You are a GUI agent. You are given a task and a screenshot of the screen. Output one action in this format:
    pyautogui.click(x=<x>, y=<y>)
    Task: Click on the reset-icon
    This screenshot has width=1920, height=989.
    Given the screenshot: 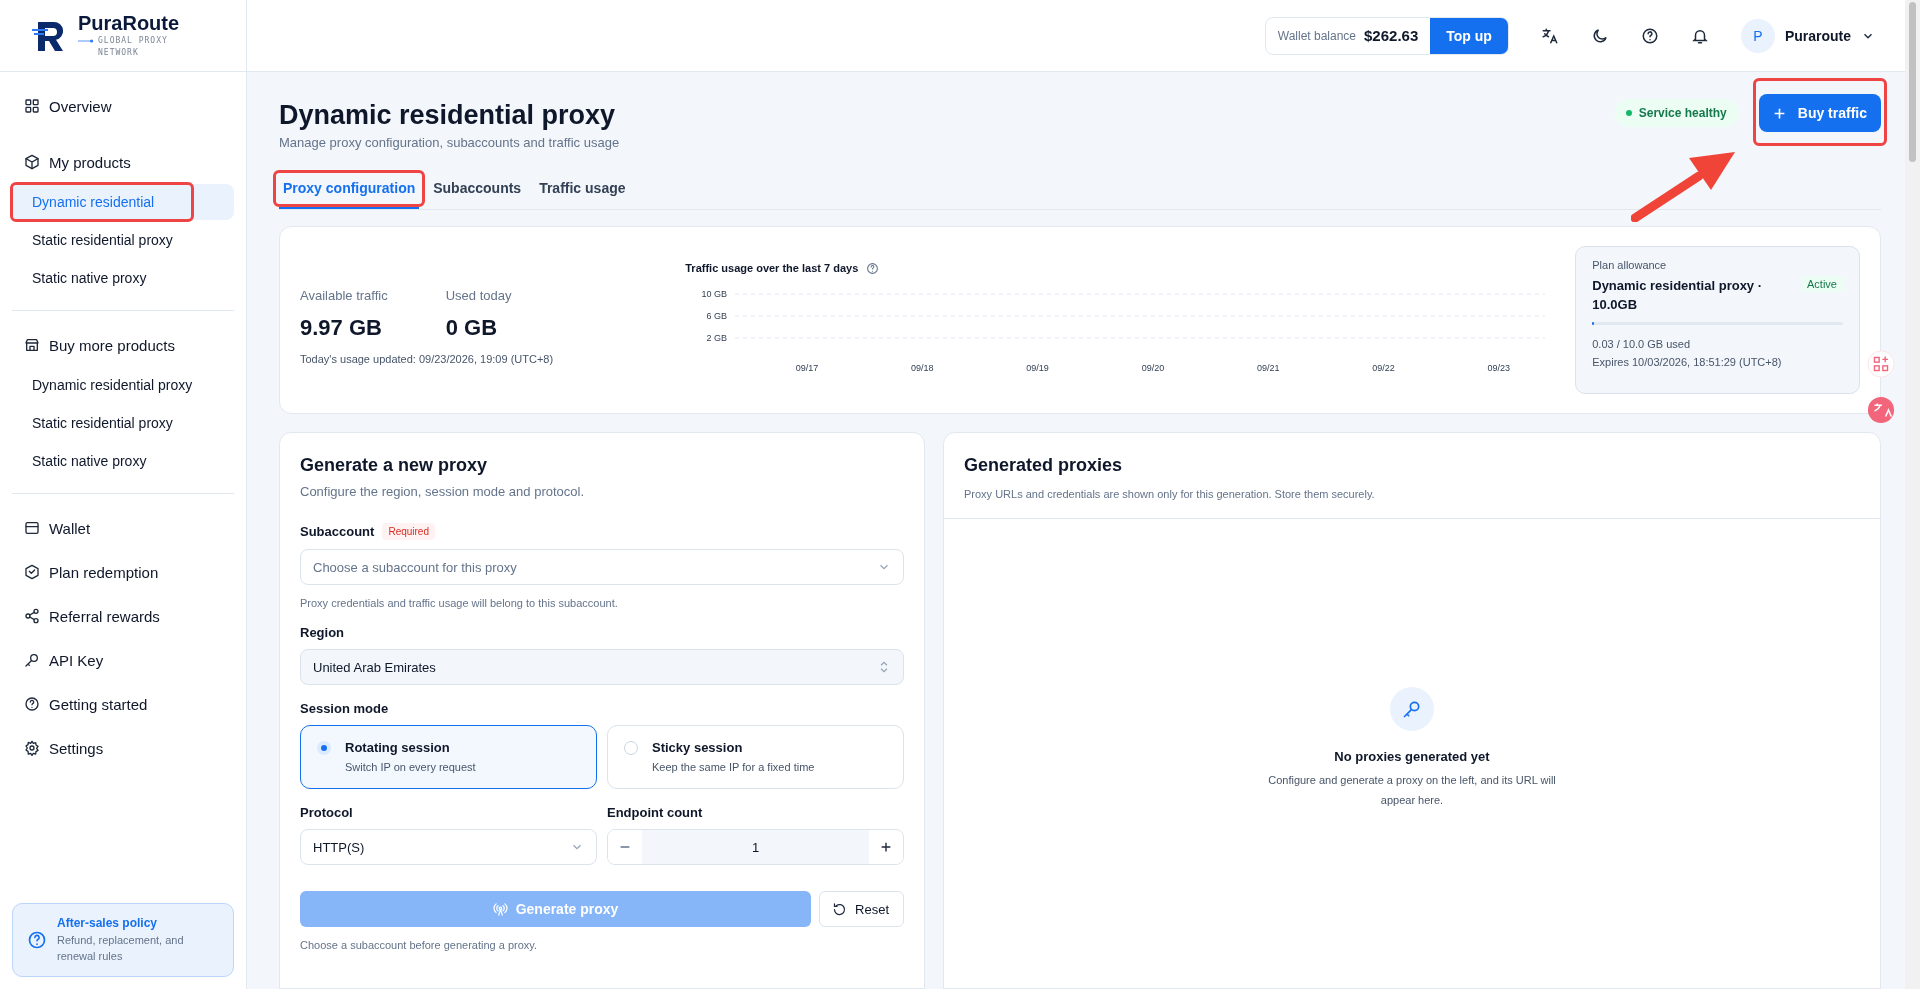 What is the action you would take?
    pyautogui.click(x=840, y=909)
    